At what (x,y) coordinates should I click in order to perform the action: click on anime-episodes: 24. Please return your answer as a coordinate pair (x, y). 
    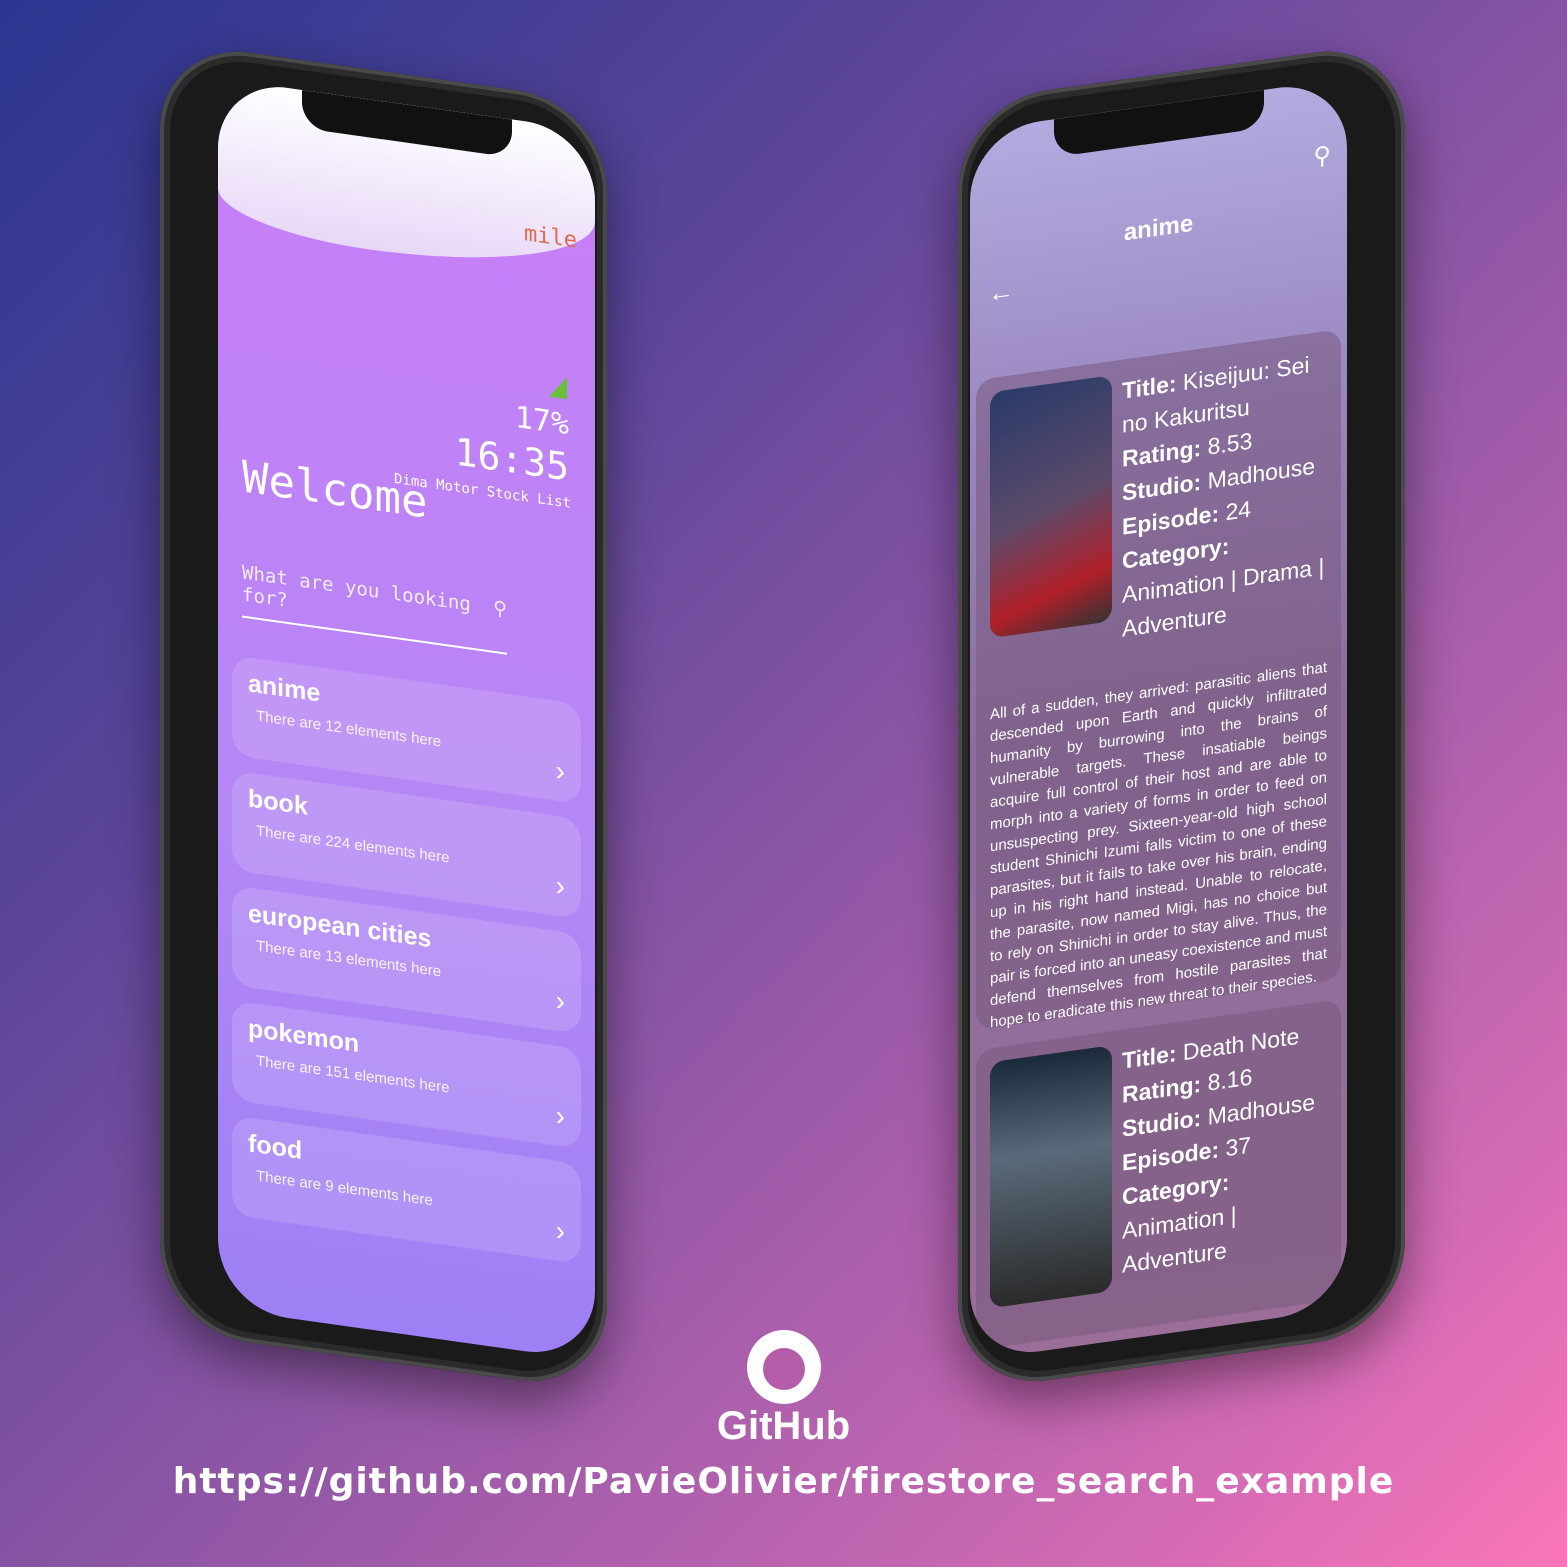
    Looking at the image, I should click on (1238, 510).